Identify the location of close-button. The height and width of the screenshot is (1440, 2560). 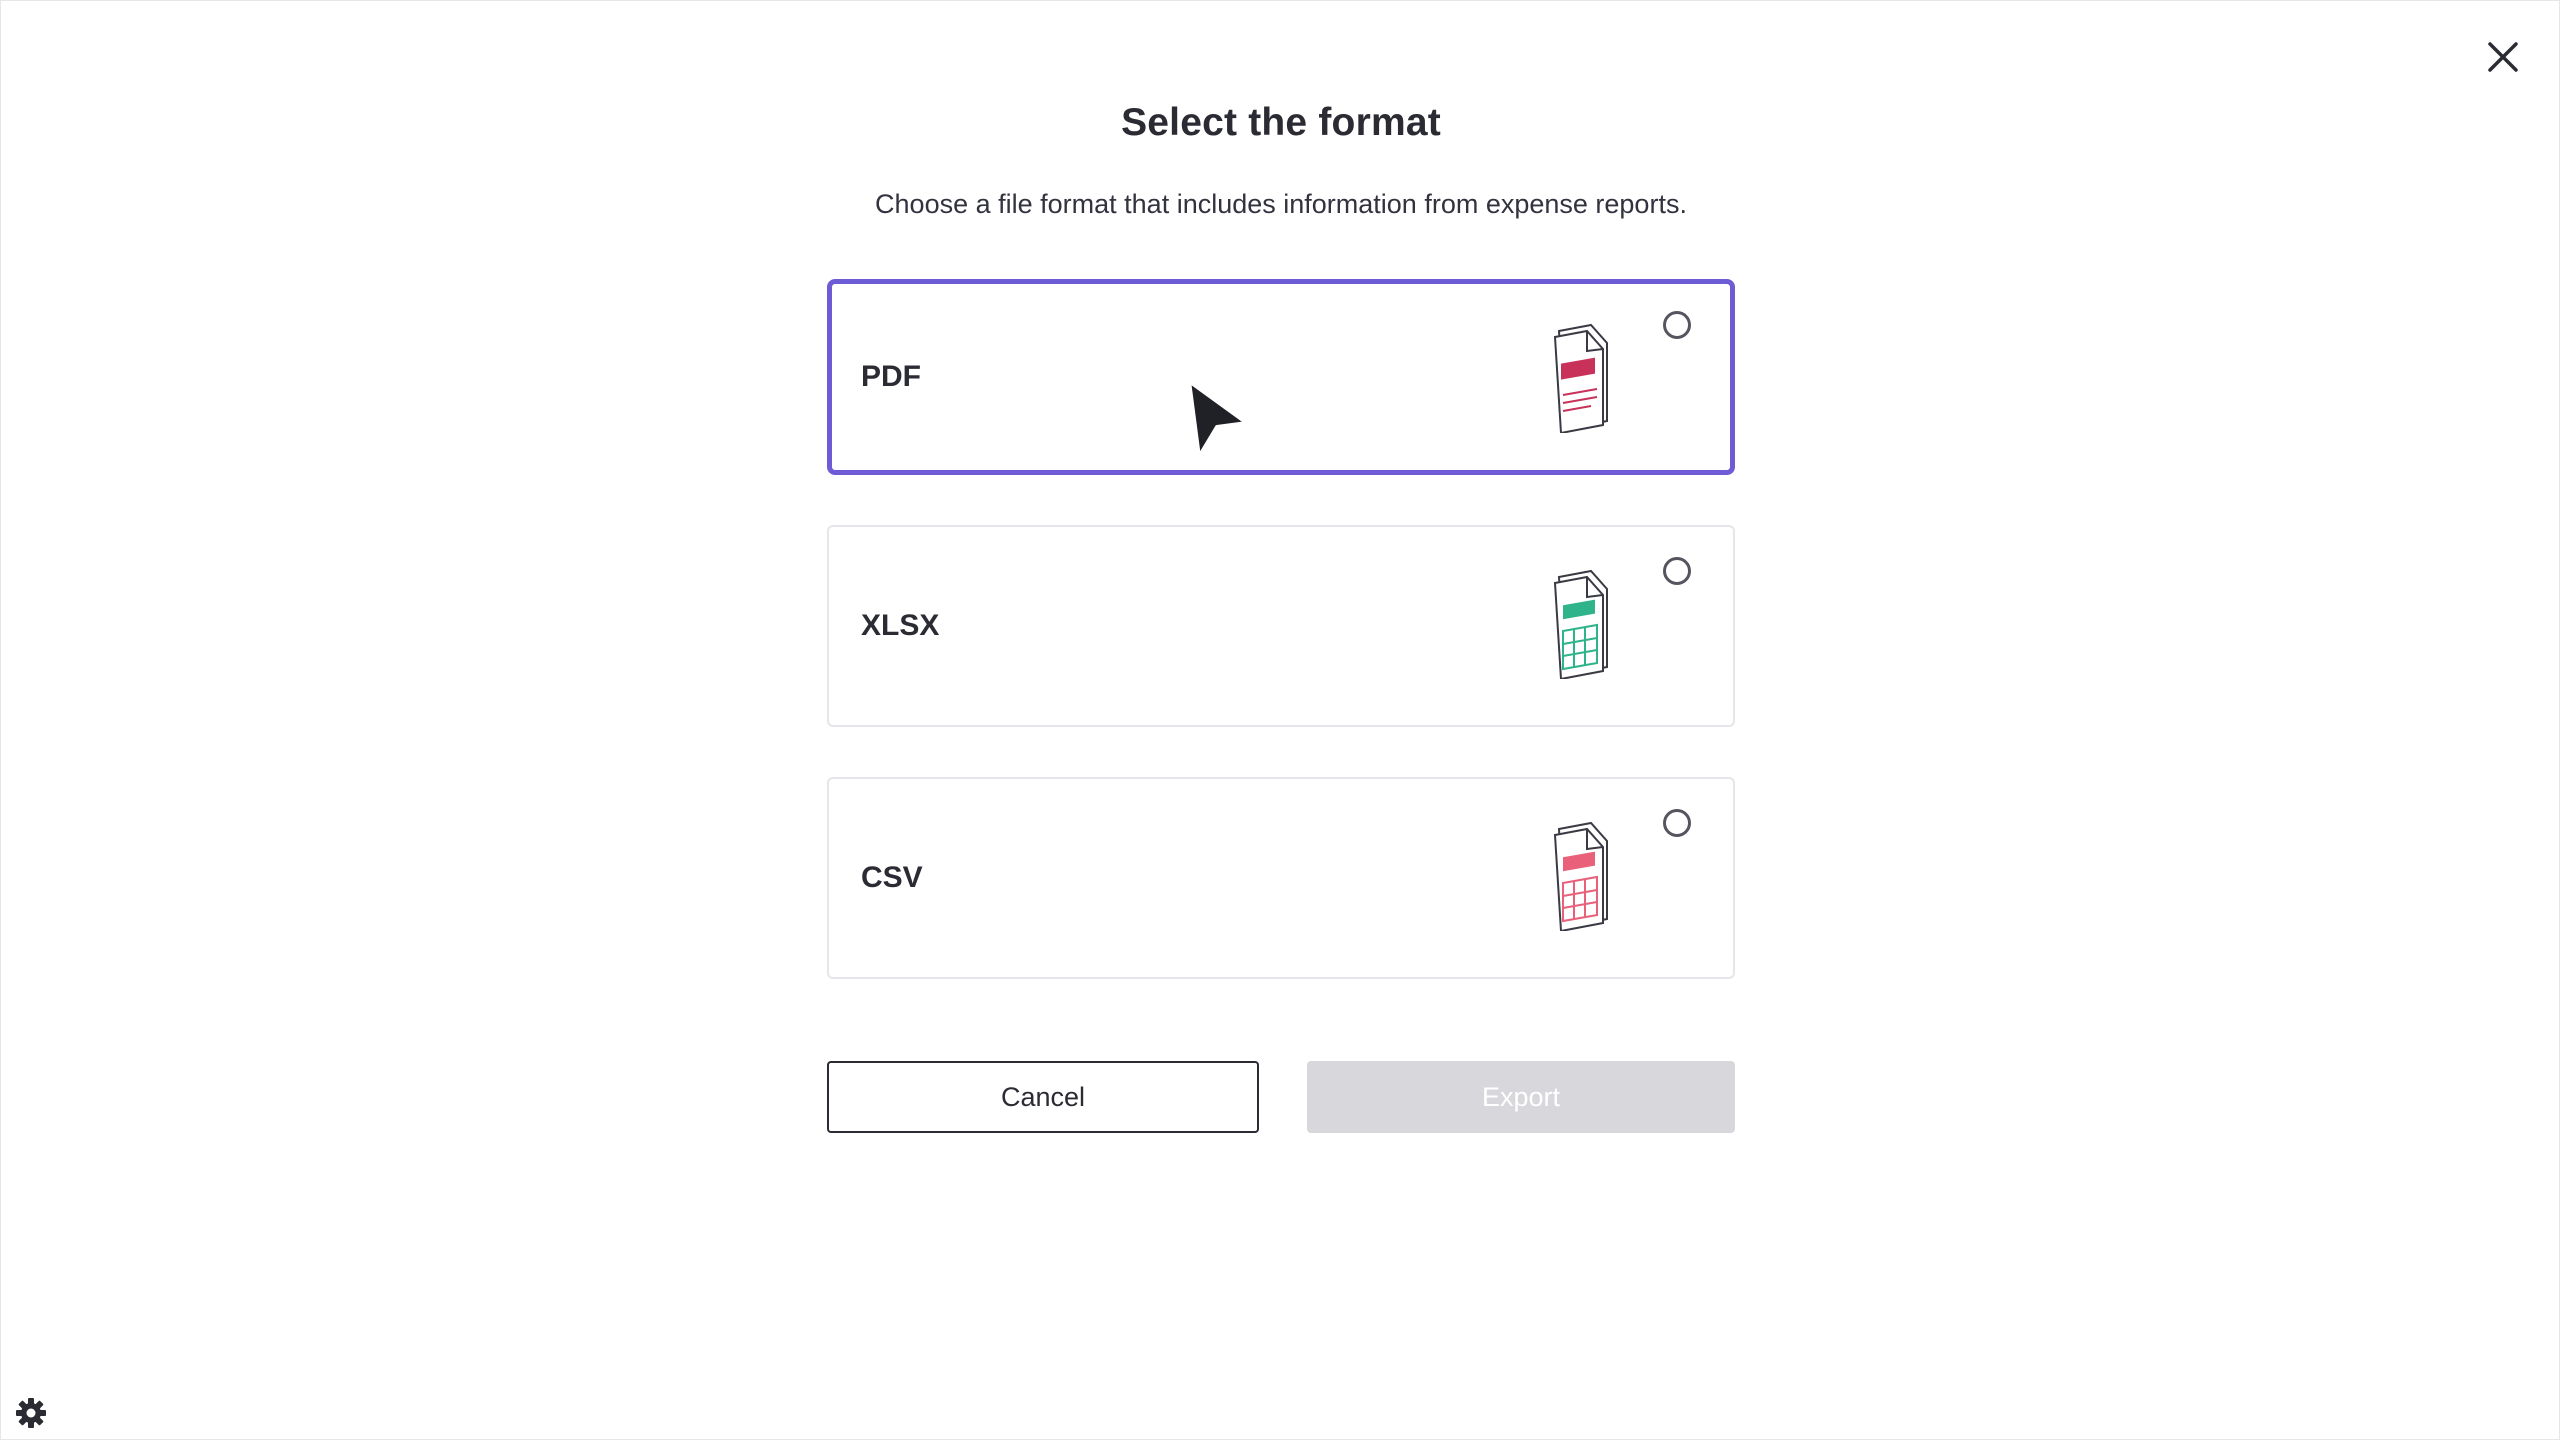
(2503, 57).